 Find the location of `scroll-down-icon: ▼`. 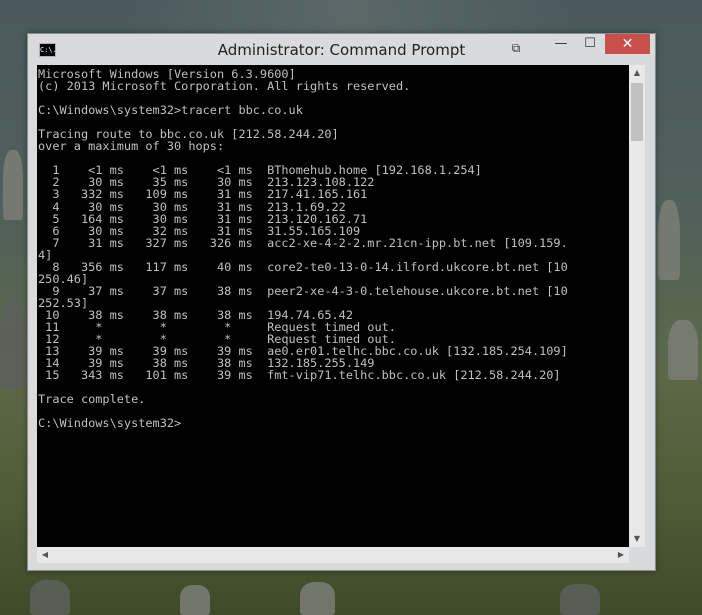

scroll-down-icon: ▼ is located at coordinates (637, 539).